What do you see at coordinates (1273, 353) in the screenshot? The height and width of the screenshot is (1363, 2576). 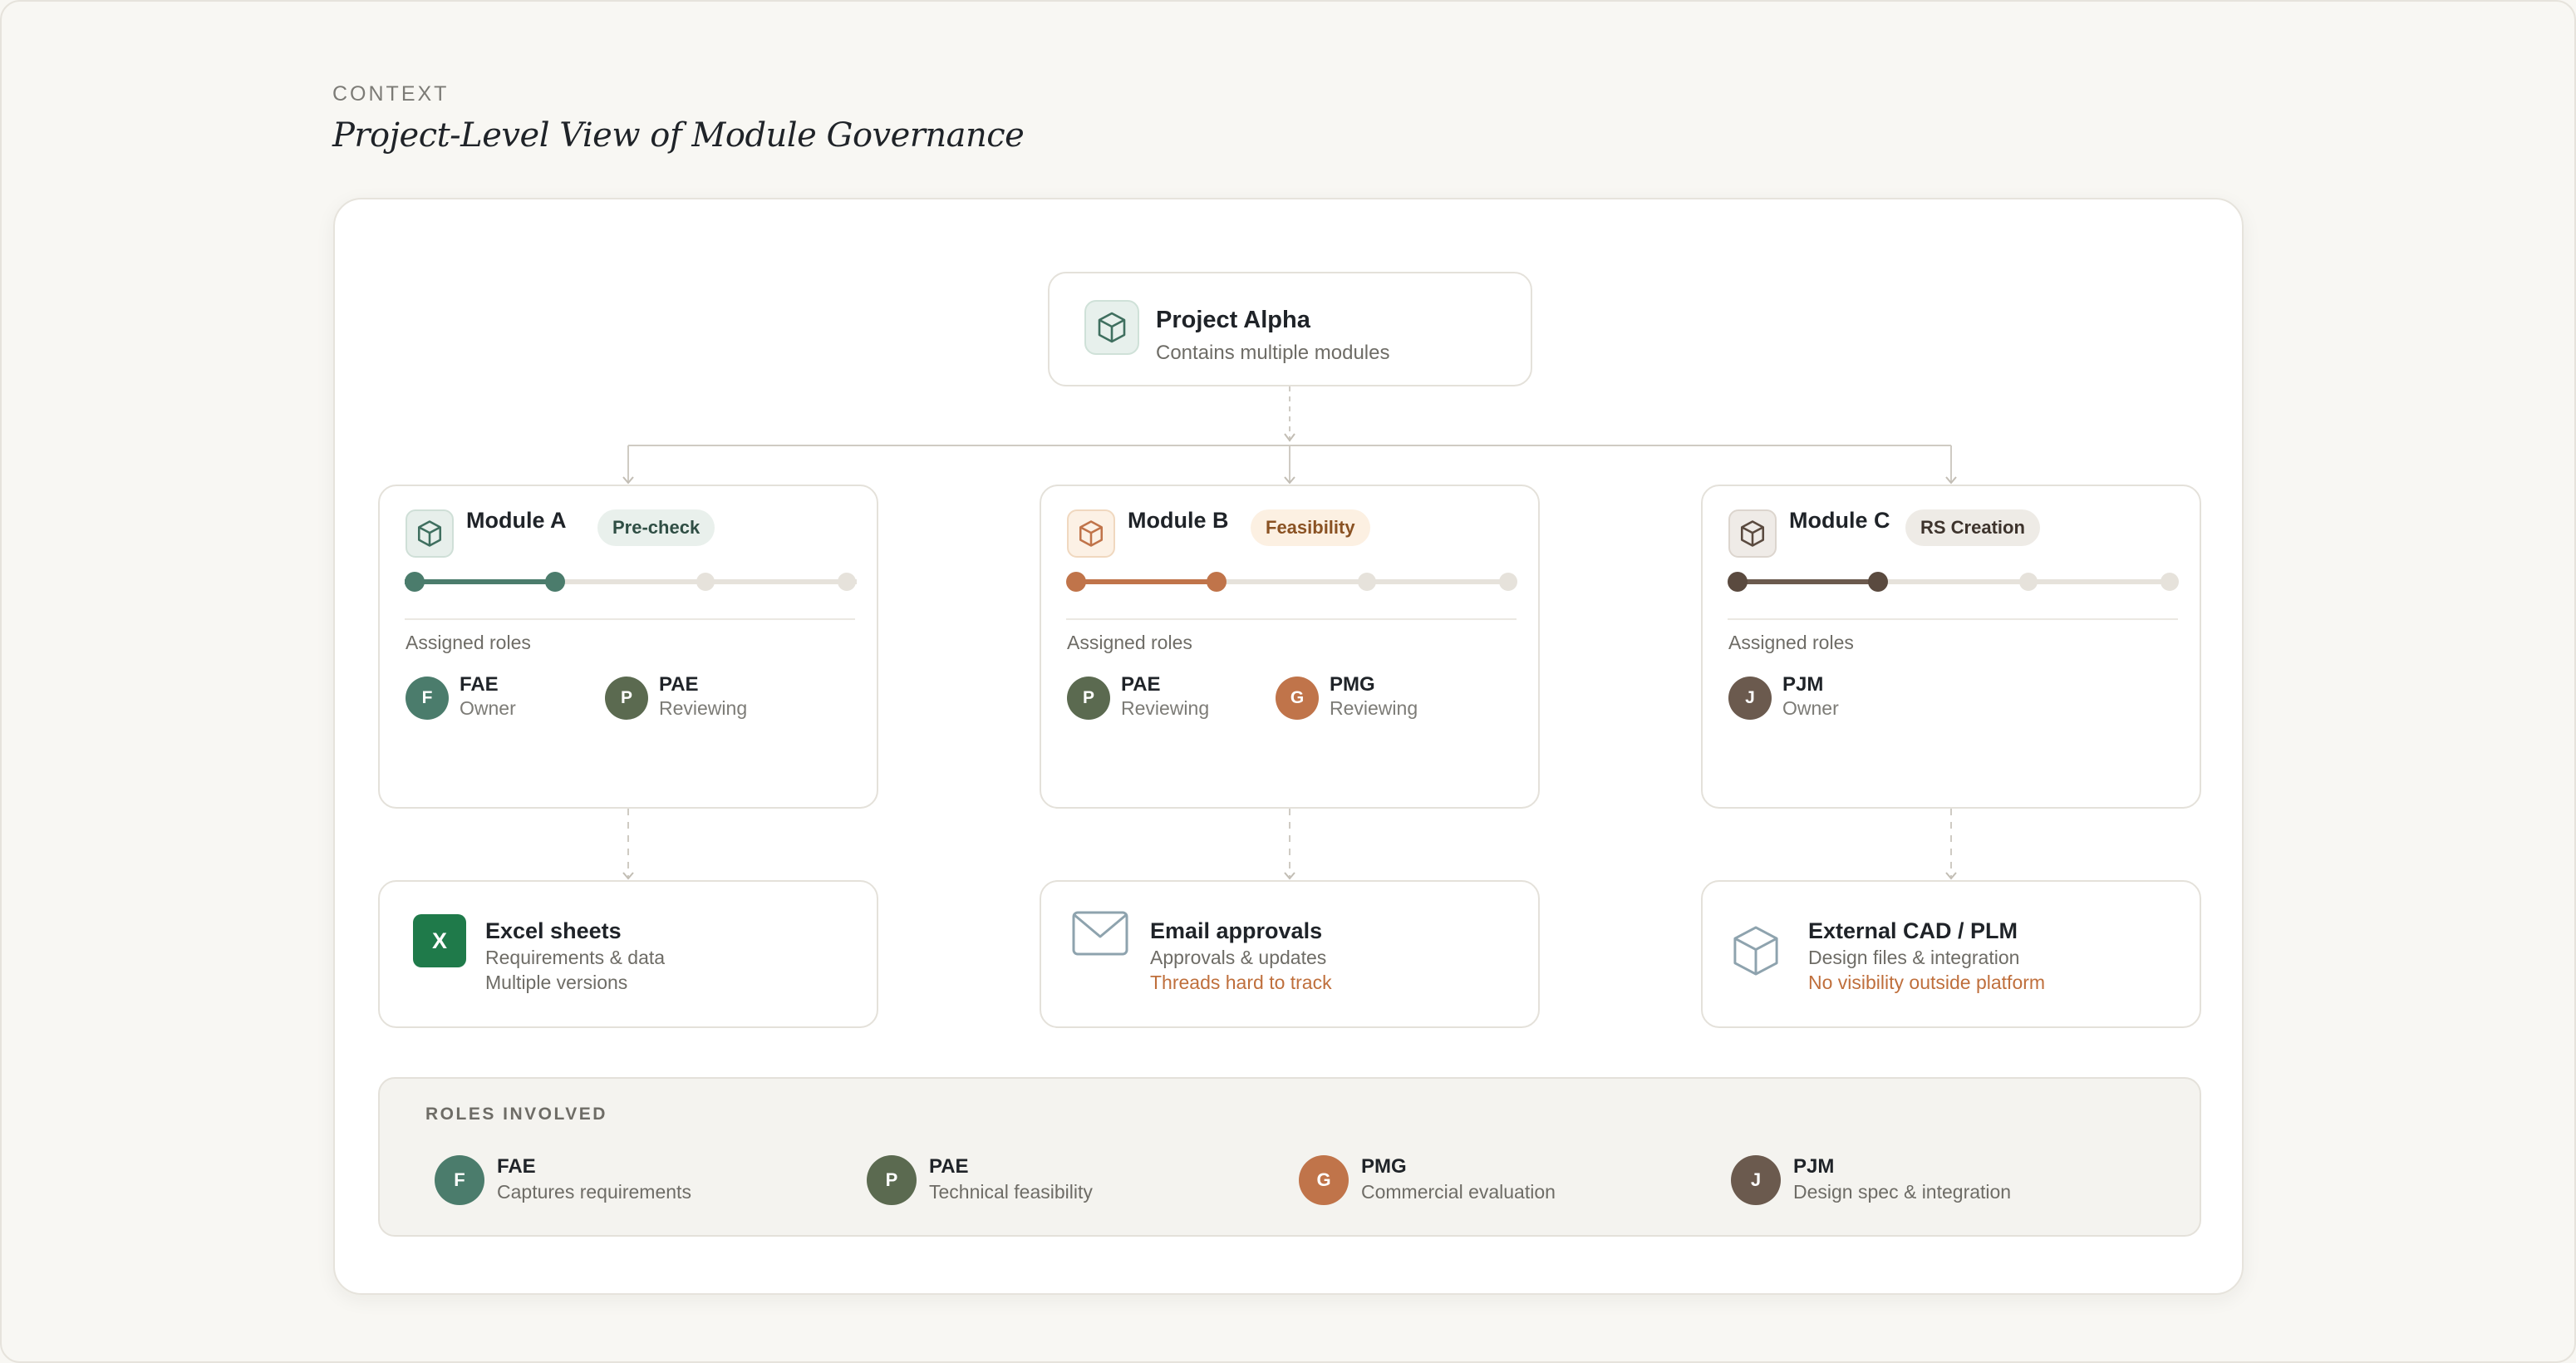 I see `project-subtitle: Contains multiple modules` at bounding box center [1273, 353].